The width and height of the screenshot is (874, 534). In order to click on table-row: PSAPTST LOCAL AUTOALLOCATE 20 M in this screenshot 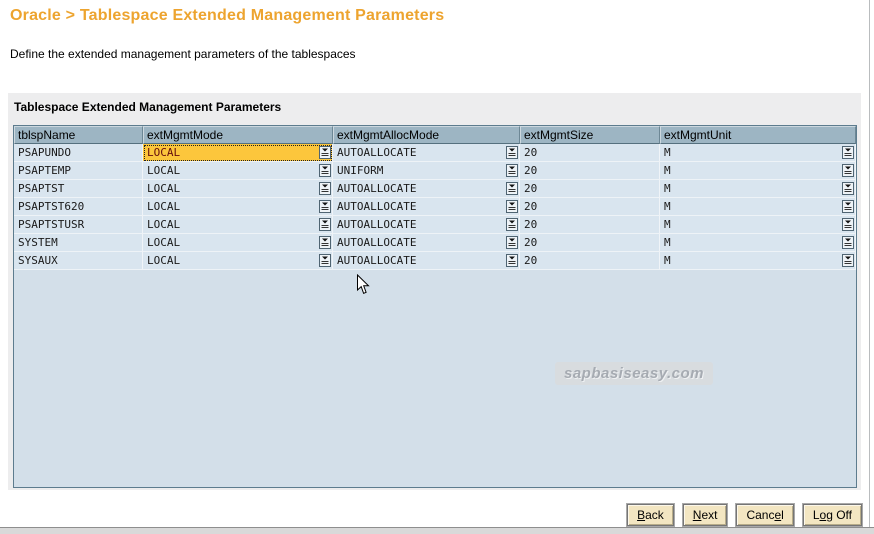, I will do `click(435, 189)`.